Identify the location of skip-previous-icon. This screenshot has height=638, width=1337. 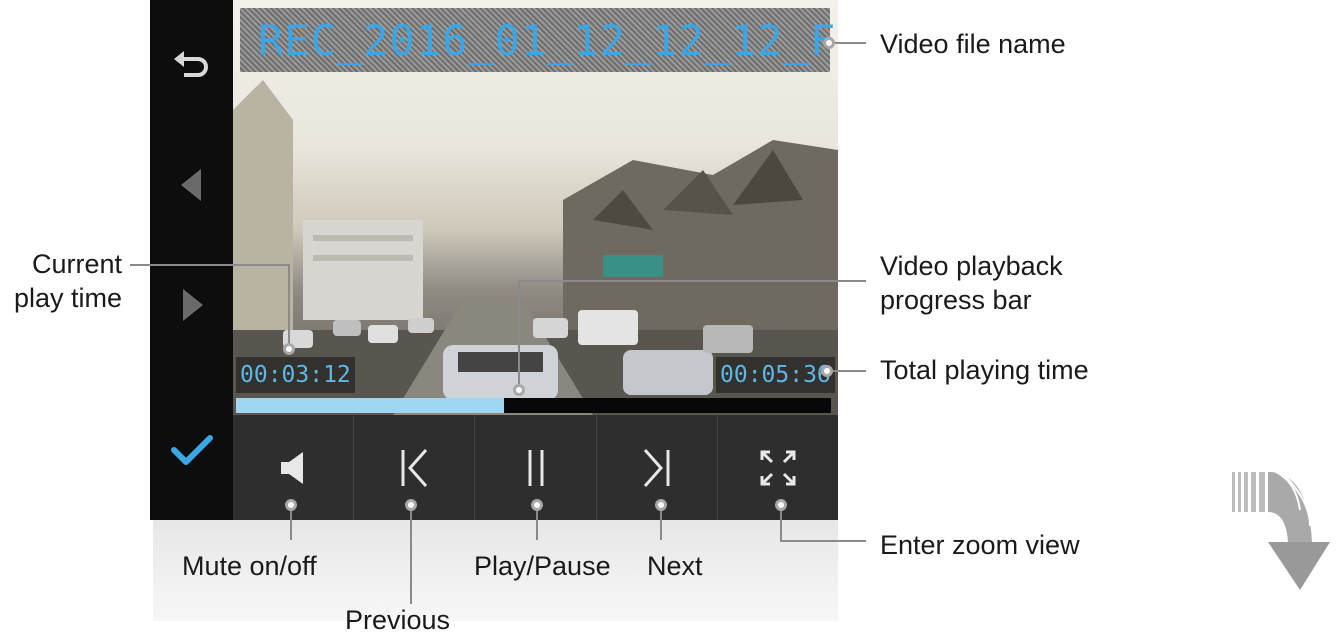
(414, 467).